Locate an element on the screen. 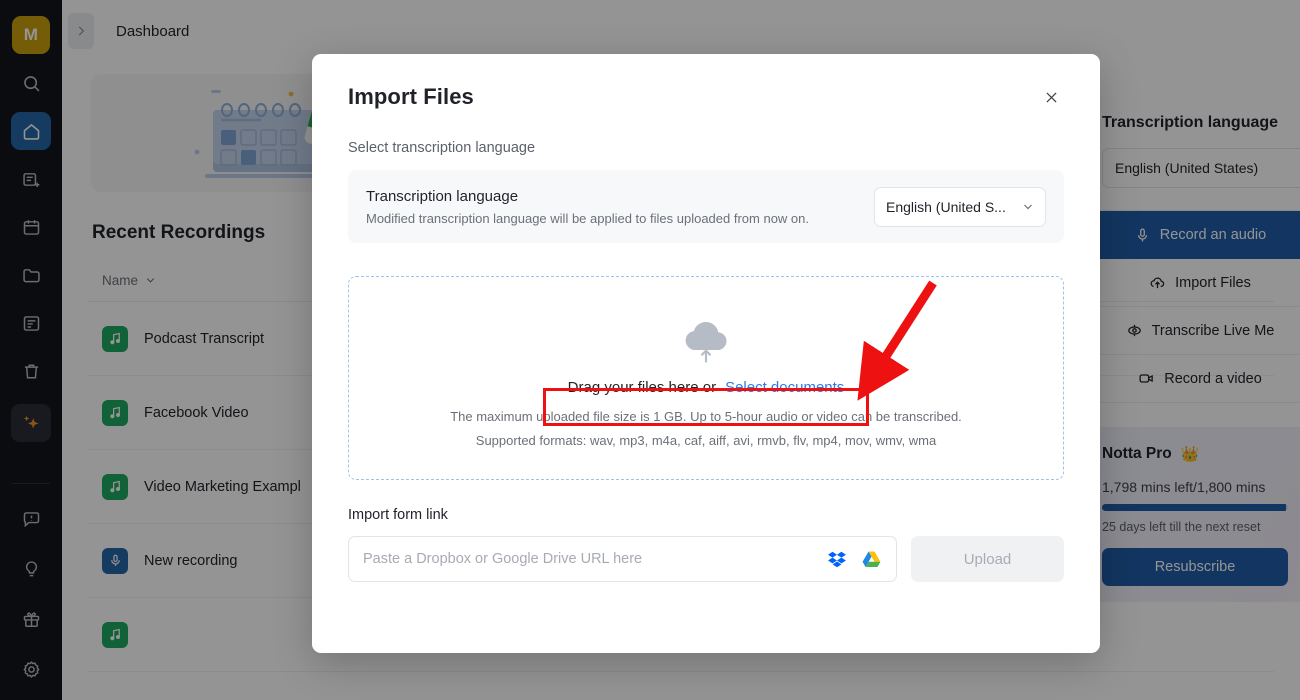 The width and height of the screenshot is (1300, 700). import-link-row: Paste a Dropbox or Google Drive URL here is located at coordinates (706, 559).